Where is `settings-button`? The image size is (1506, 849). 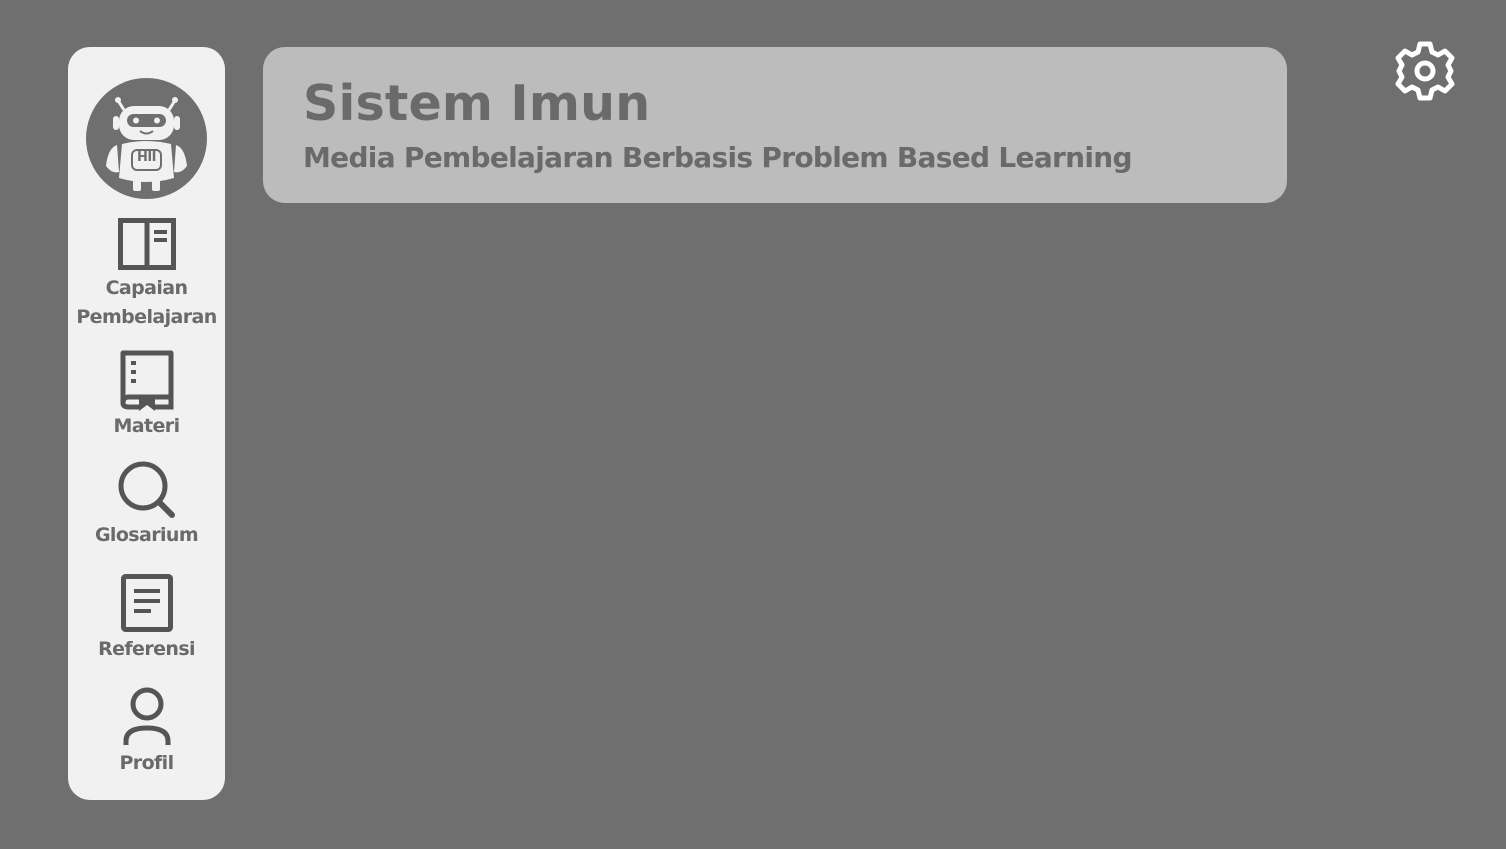
settings-button is located at coordinates (1425, 71).